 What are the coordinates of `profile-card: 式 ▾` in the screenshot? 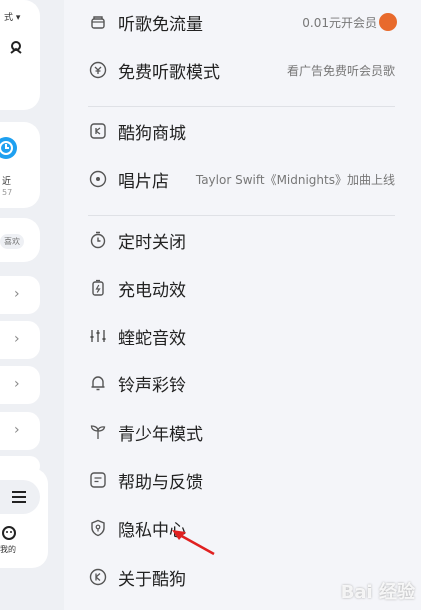 It's located at (20, 55).